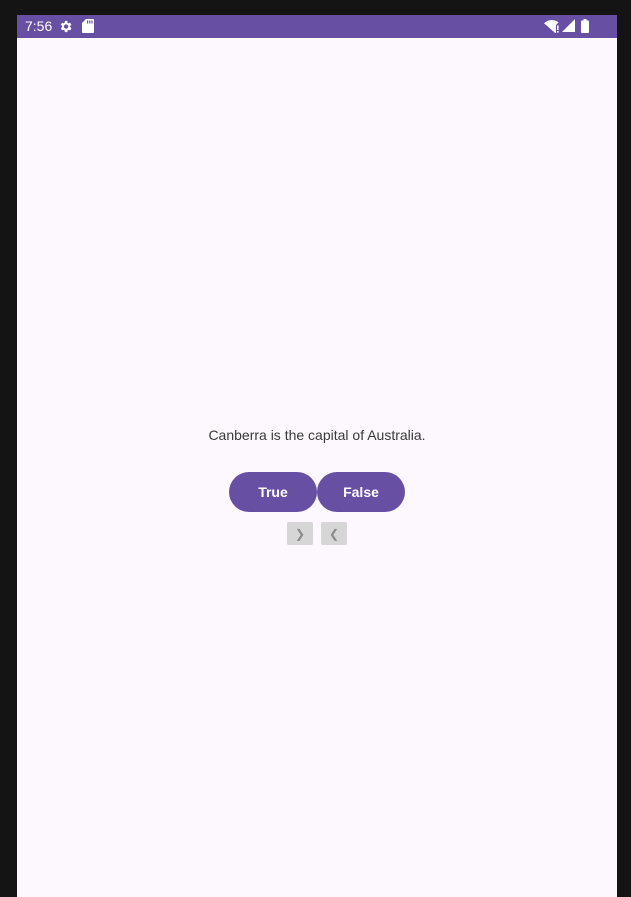 The width and height of the screenshot is (631, 897). I want to click on chevron-right-icon: ❯, so click(300, 533).